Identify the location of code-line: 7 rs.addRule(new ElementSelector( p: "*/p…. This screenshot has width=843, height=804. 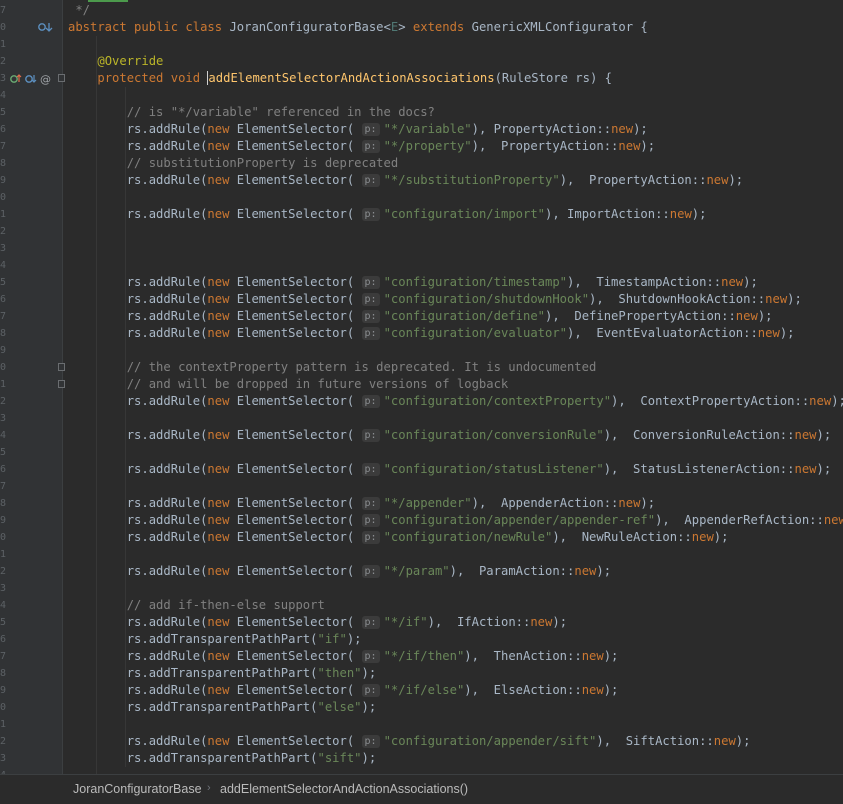
(421, 146).